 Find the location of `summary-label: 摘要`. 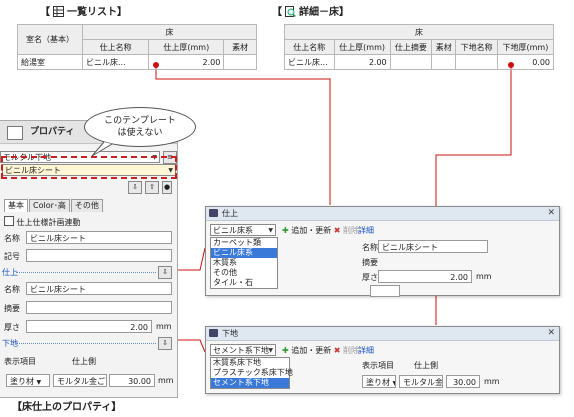

summary-label: 摘要 is located at coordinates (370, 262).